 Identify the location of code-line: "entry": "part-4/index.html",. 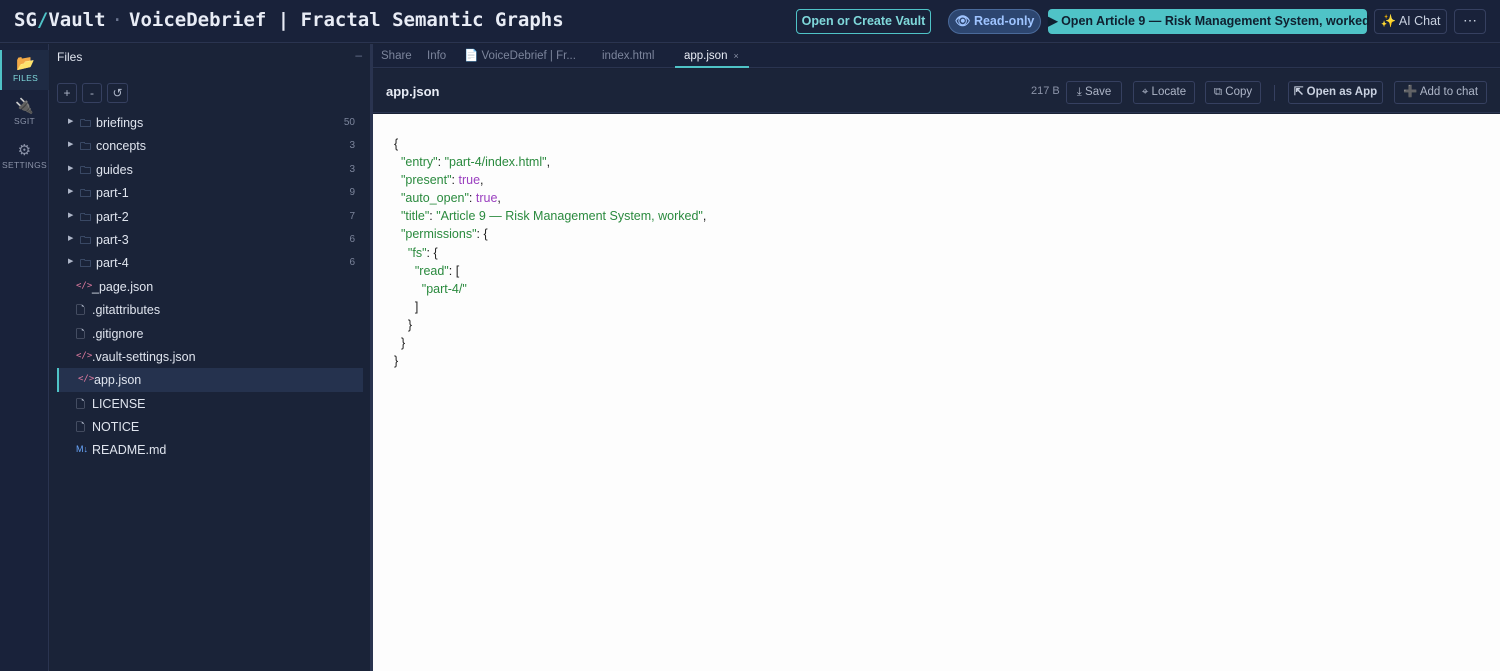
(475, 162).